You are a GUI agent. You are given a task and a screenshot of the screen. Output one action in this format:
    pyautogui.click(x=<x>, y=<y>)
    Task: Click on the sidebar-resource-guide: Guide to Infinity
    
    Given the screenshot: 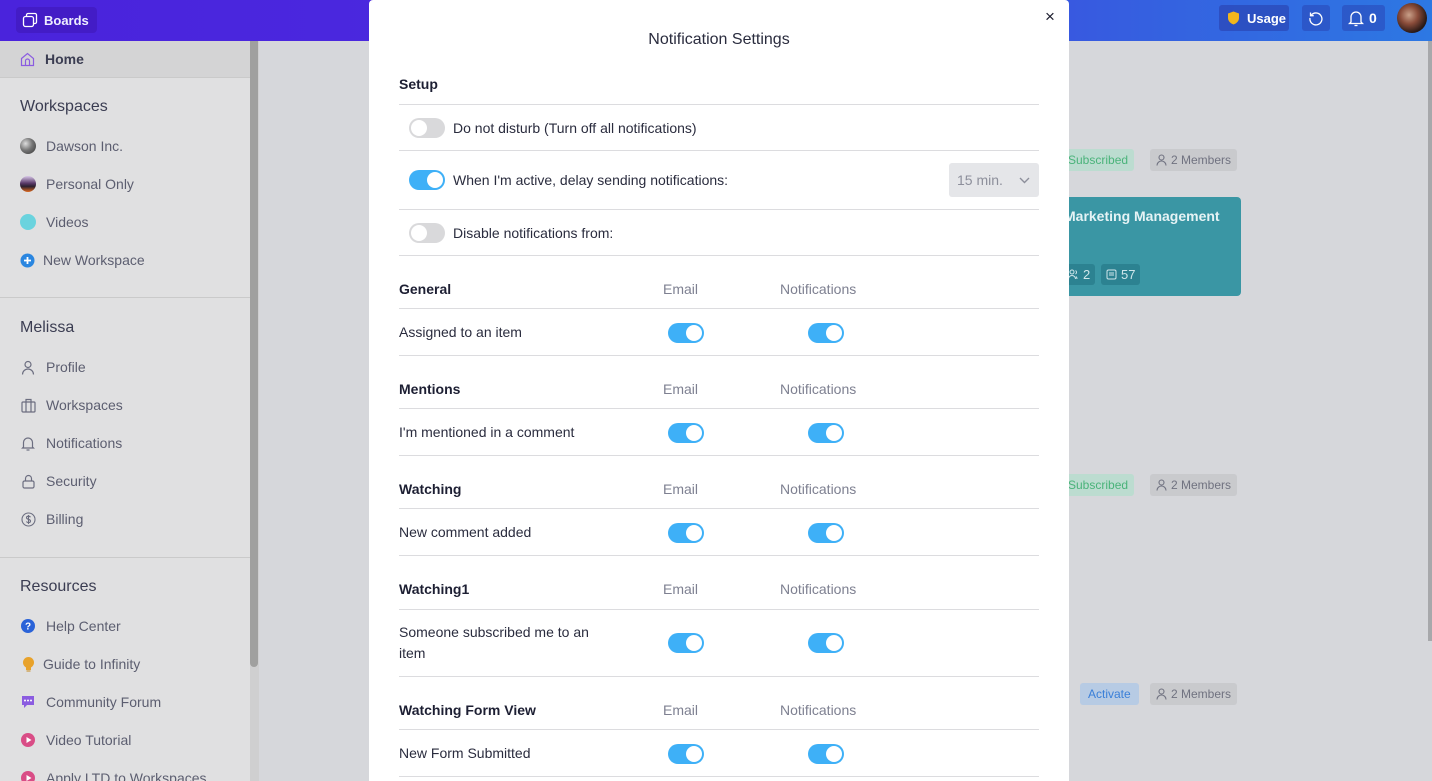 What is the action you would take?
    pyautogui.click(x=80, y=664)
    